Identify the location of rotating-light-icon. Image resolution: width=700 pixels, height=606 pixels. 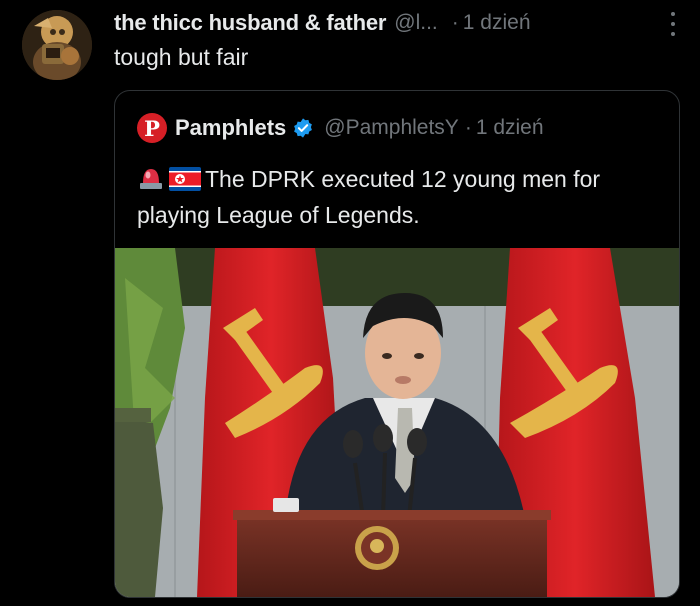
(151, 179).